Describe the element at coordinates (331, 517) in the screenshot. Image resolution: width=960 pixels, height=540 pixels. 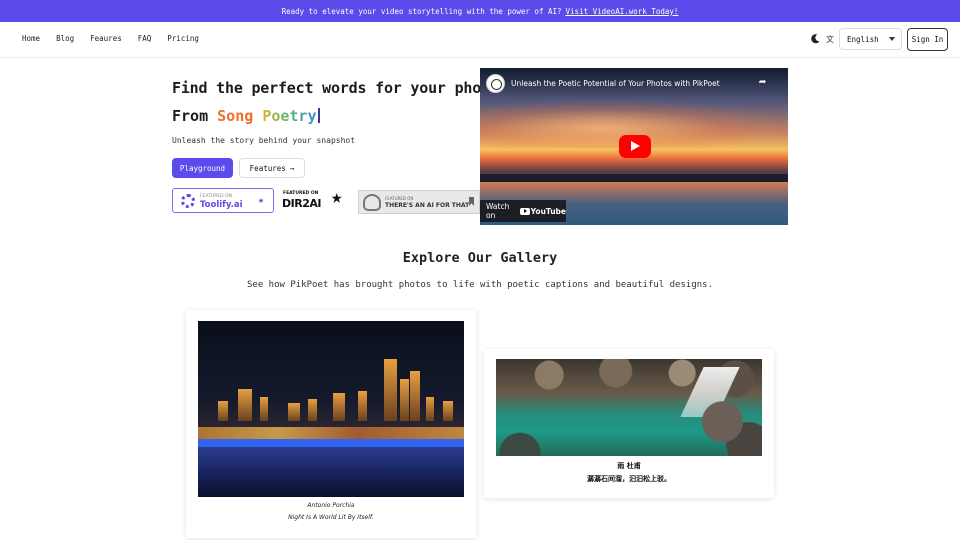
I see `card-caption-text: Night Is A World Lit By Itself.` at that location.